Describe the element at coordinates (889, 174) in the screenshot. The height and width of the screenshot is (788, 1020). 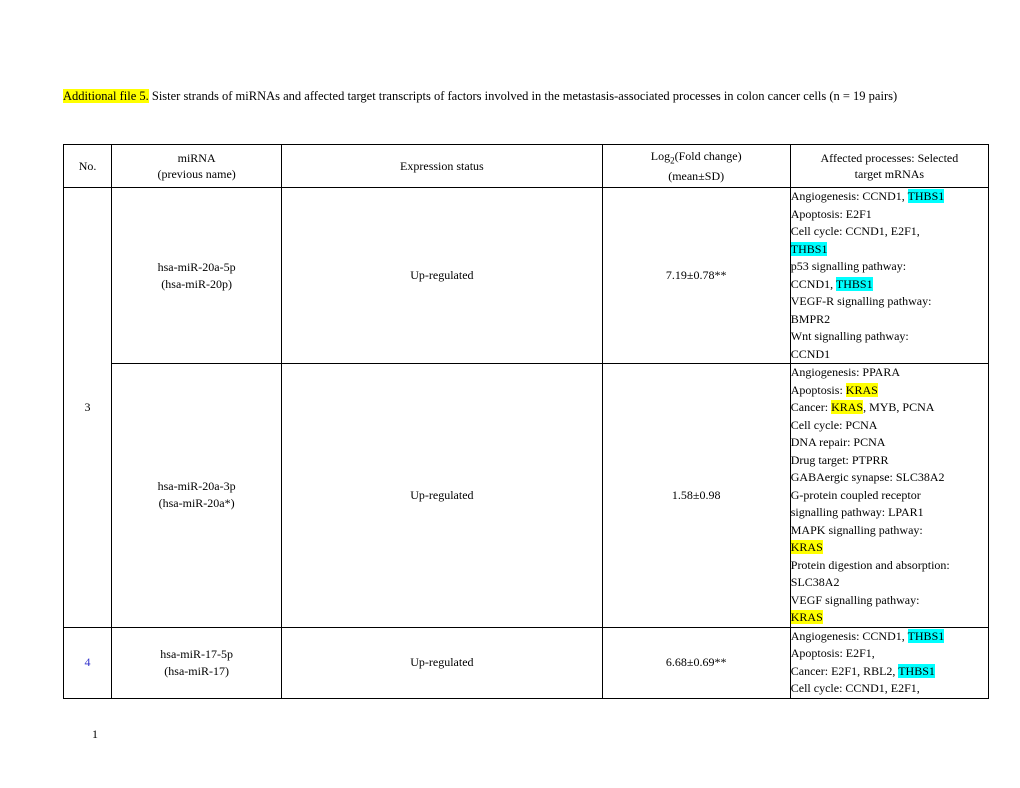
I see `header-processes-line2: target mRNAs` at that location.